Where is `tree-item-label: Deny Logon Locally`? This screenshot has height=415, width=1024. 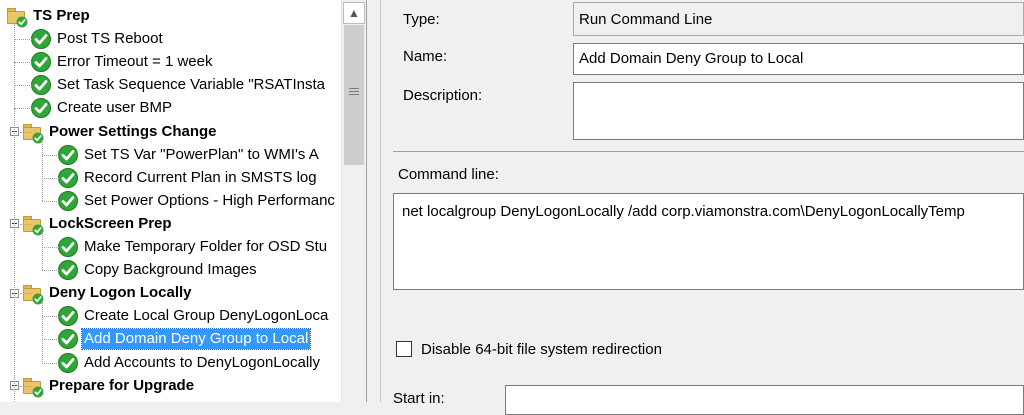
tree-item-label: Deny Logon Locally is located at coordinates (120, 293).